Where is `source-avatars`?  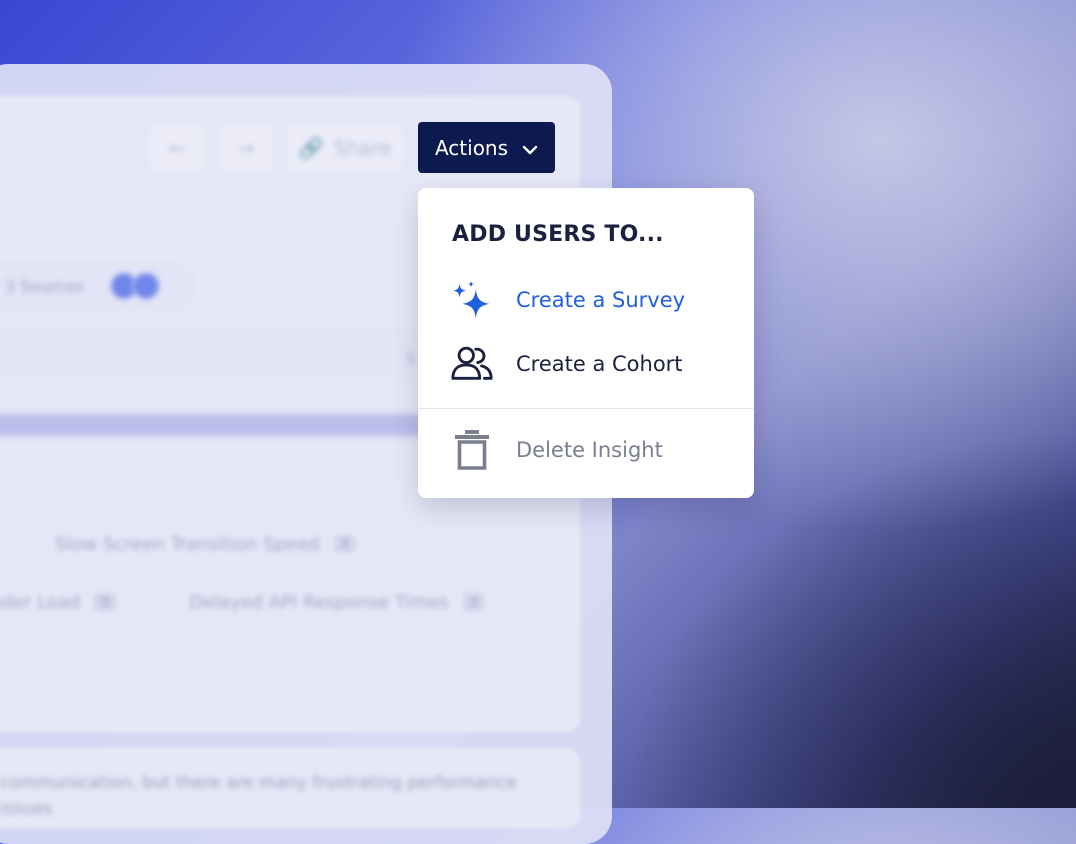 source-avatars is located at coordinates (134, 286).